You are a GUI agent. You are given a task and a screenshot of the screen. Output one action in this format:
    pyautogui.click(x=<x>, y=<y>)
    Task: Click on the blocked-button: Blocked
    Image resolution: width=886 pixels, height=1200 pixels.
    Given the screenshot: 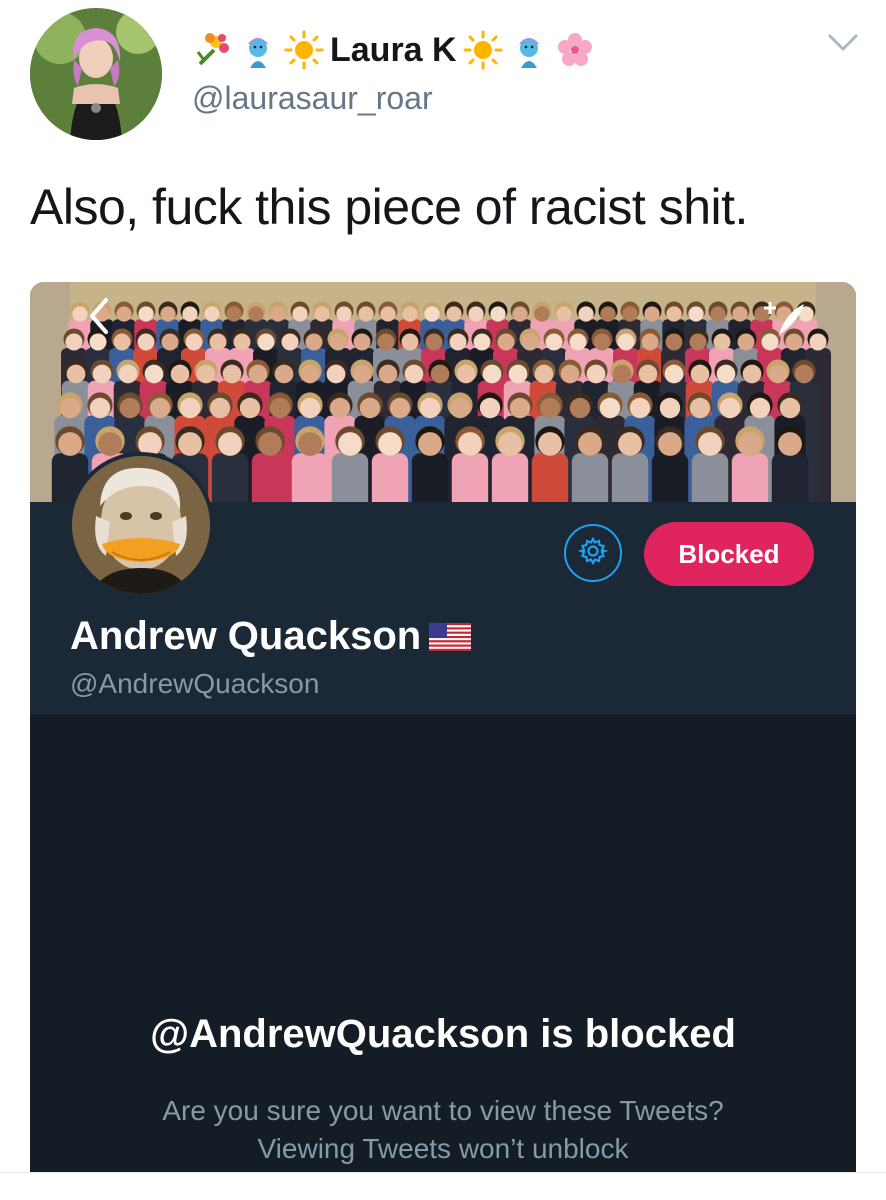 What is the action you would take?
    pyautogui.click(x=729, y=554)
    